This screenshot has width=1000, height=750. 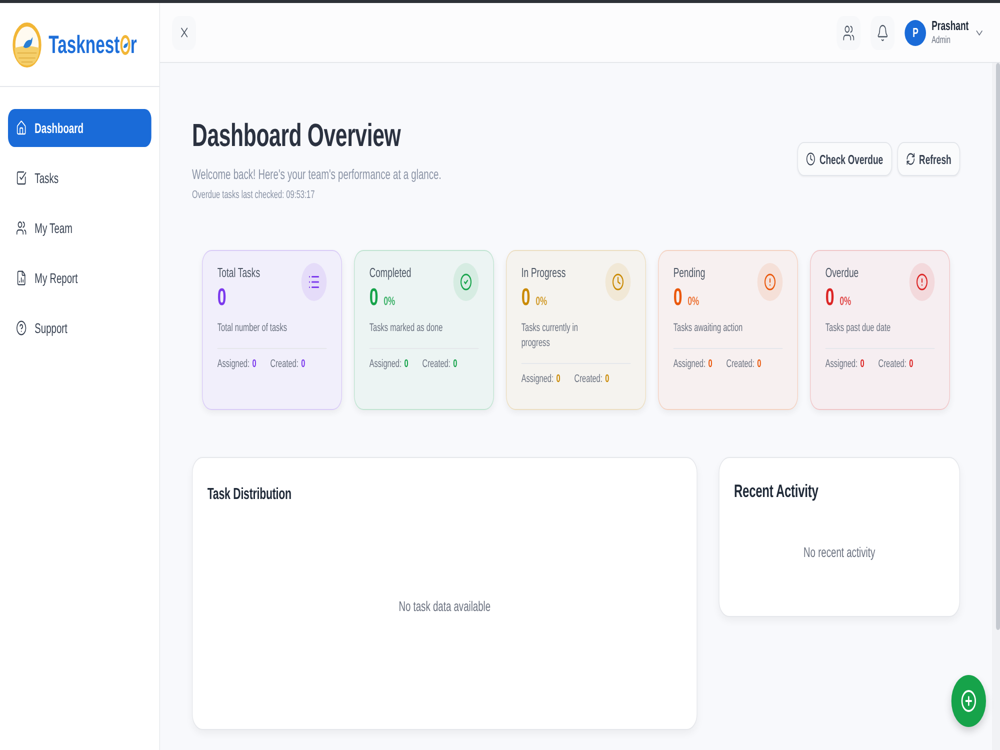 What do you see at coordinates (840, 552) in the screenshot?
I see `empty-state-text: No recent activity` at bounding box center [840, 552].